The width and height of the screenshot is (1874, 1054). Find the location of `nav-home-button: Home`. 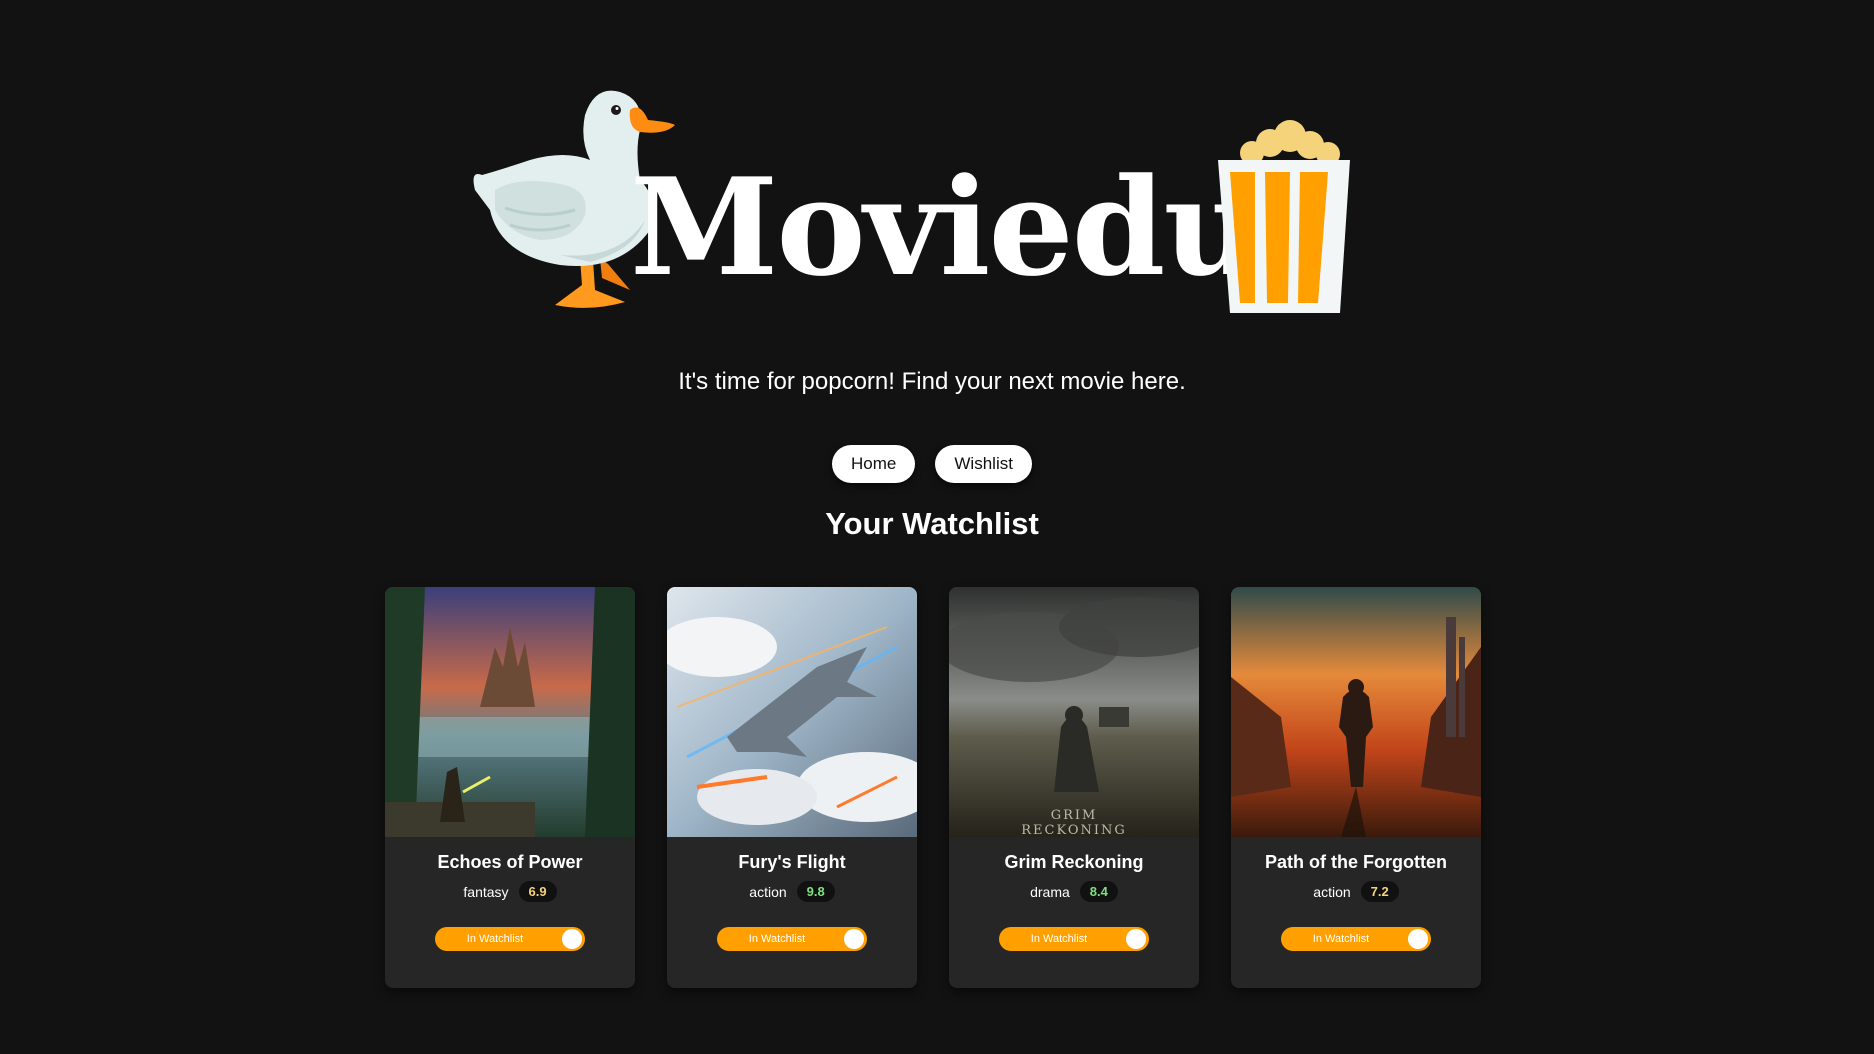

nav-home-button: Home is located at coordinates (874, 464).